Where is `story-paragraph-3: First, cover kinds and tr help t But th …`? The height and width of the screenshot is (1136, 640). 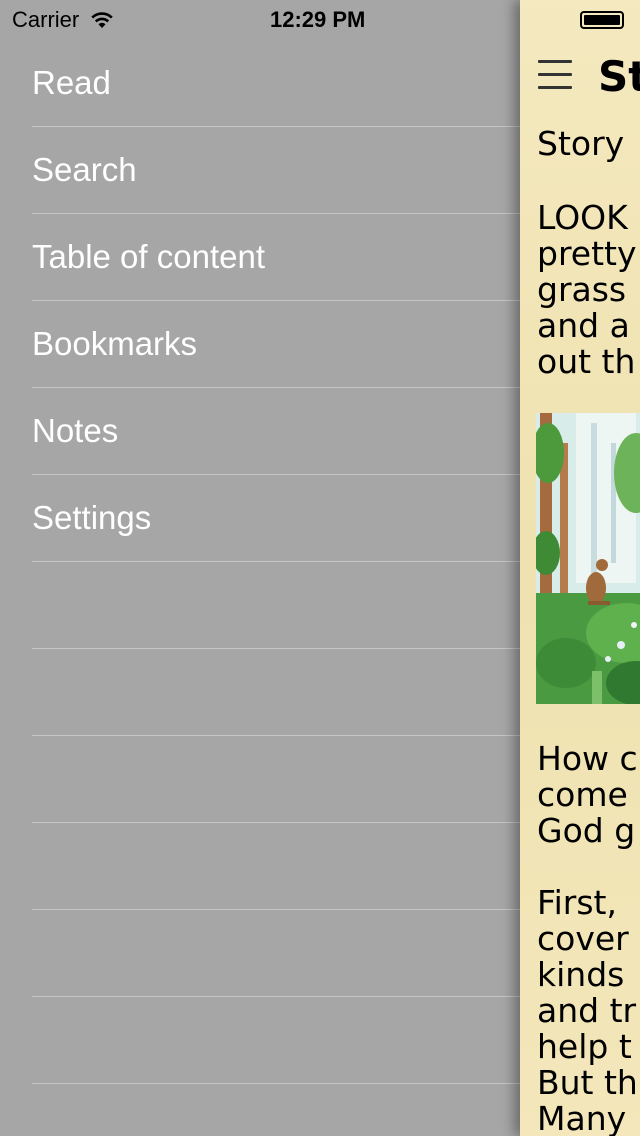 story-paragraph-3: First, cover kinds and tr help t But th … is located at coordinates (587, 1010).